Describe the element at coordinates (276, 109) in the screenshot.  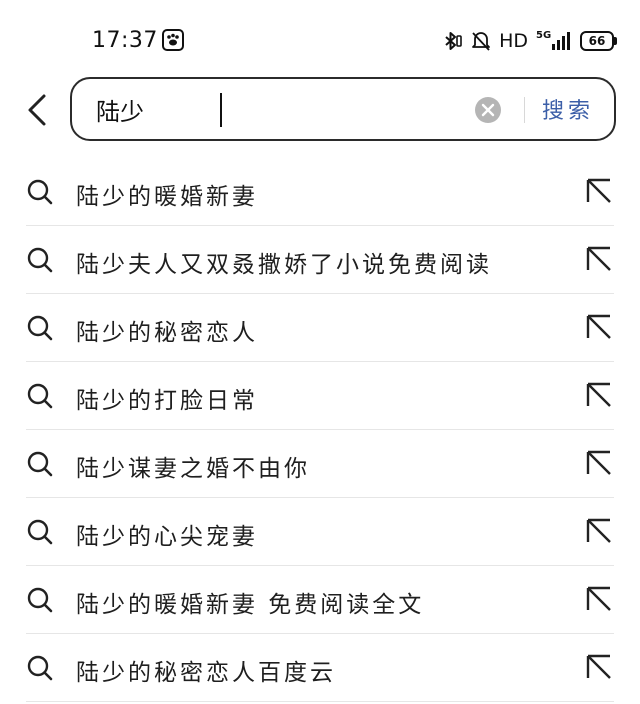
I see `search-input` at that location.